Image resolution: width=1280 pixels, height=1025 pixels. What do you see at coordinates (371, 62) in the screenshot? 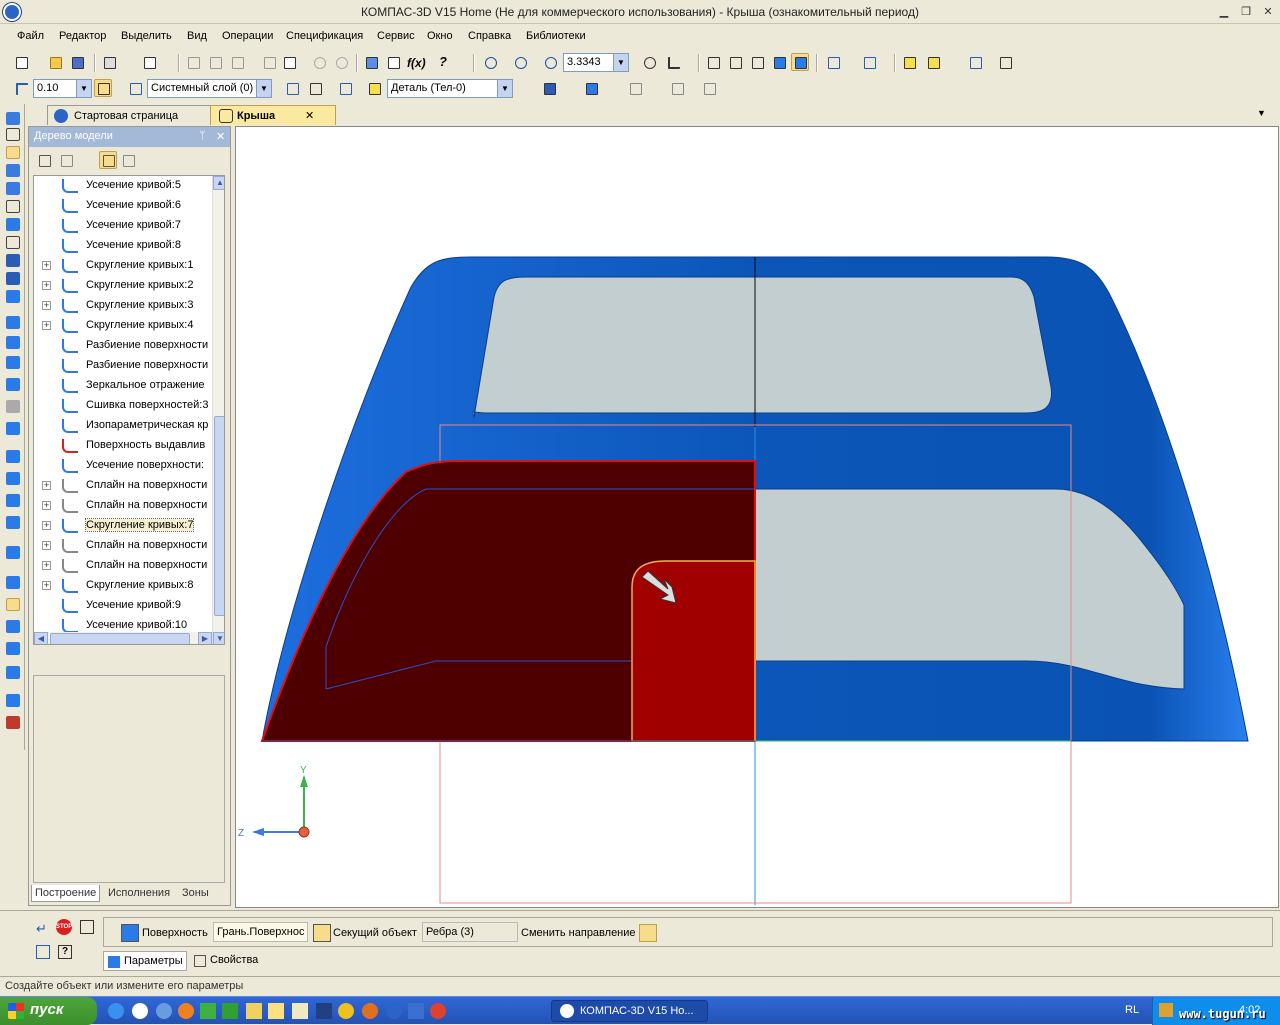
I see `manager-icon` at bounding box center [371, 62].